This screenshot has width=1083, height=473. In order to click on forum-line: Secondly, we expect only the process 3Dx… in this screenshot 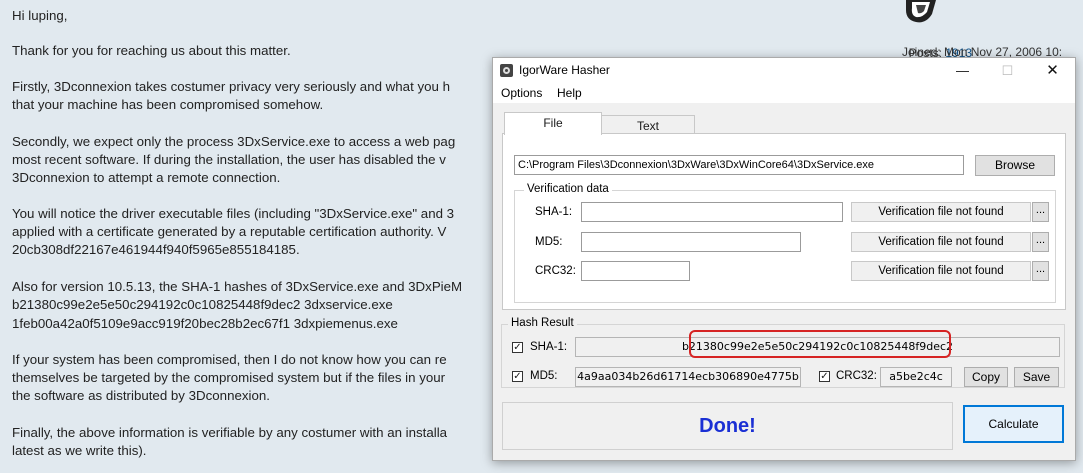, I will do `click(234, 141)`.